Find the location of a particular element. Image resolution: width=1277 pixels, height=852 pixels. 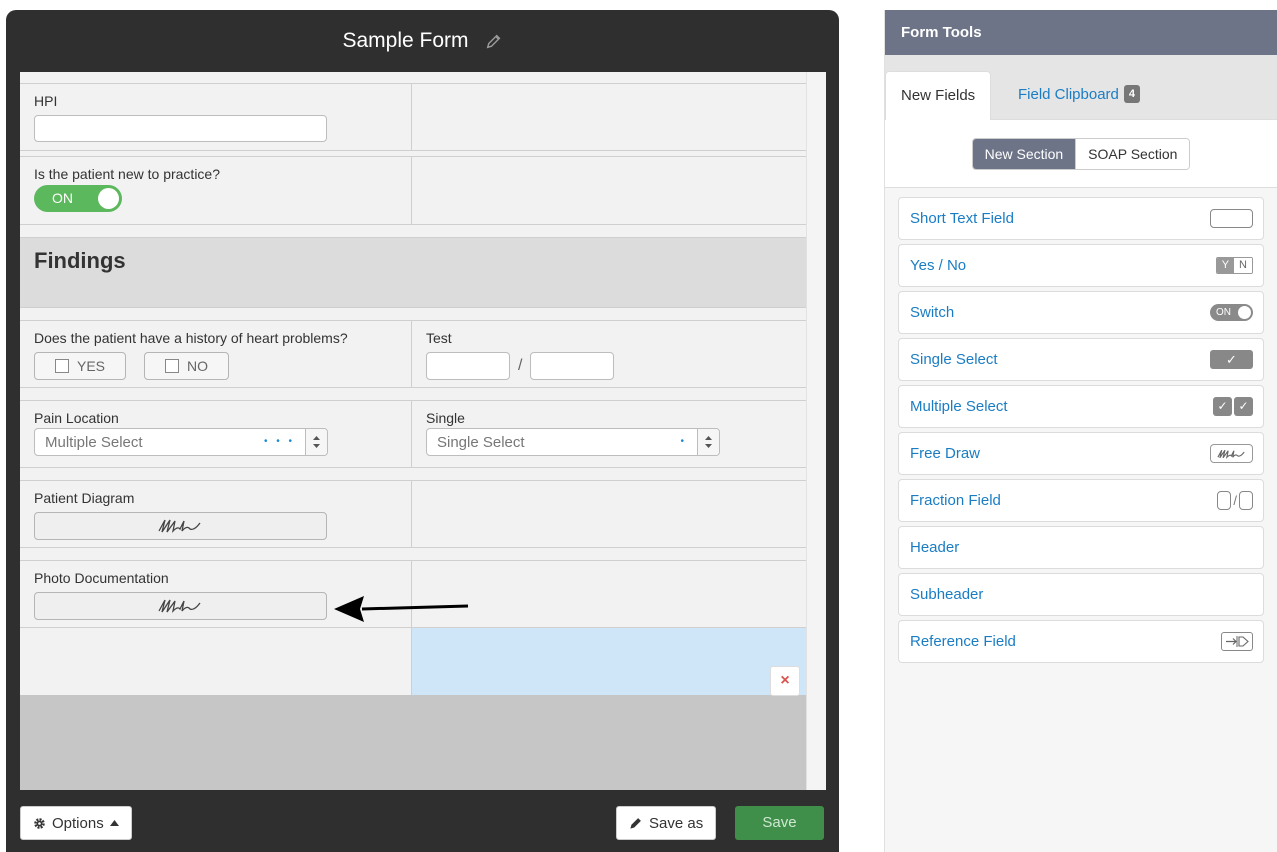

delete-icon: × is located at coordinates (785, 681).